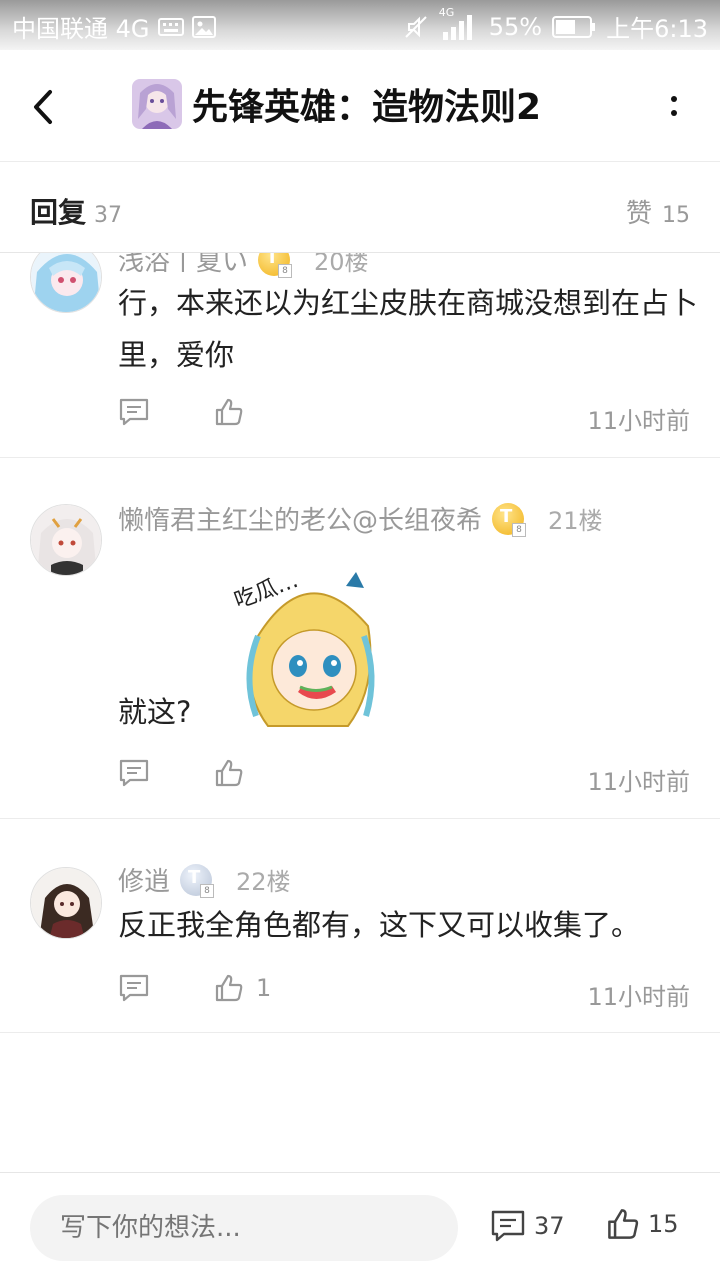 The image size is (720, 1280). I want to click on username: 浅浴丨夏い, so click(183, 265).